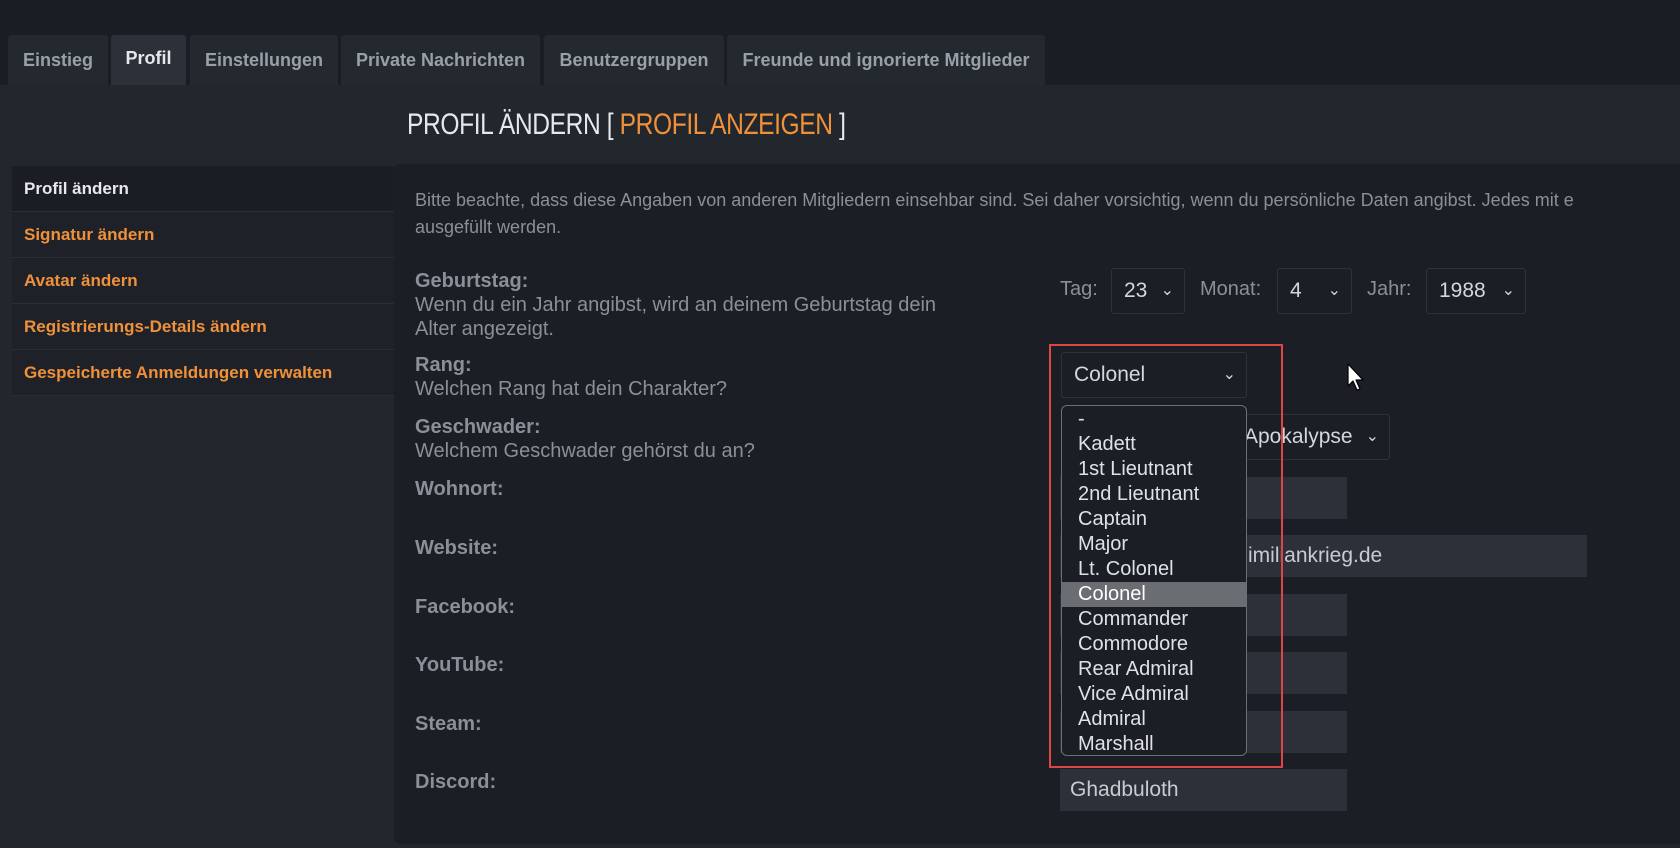 The width and height of the screenshot is (1680, 848). I want to click on day-select: 23 ⌄, so click(1148, 291).